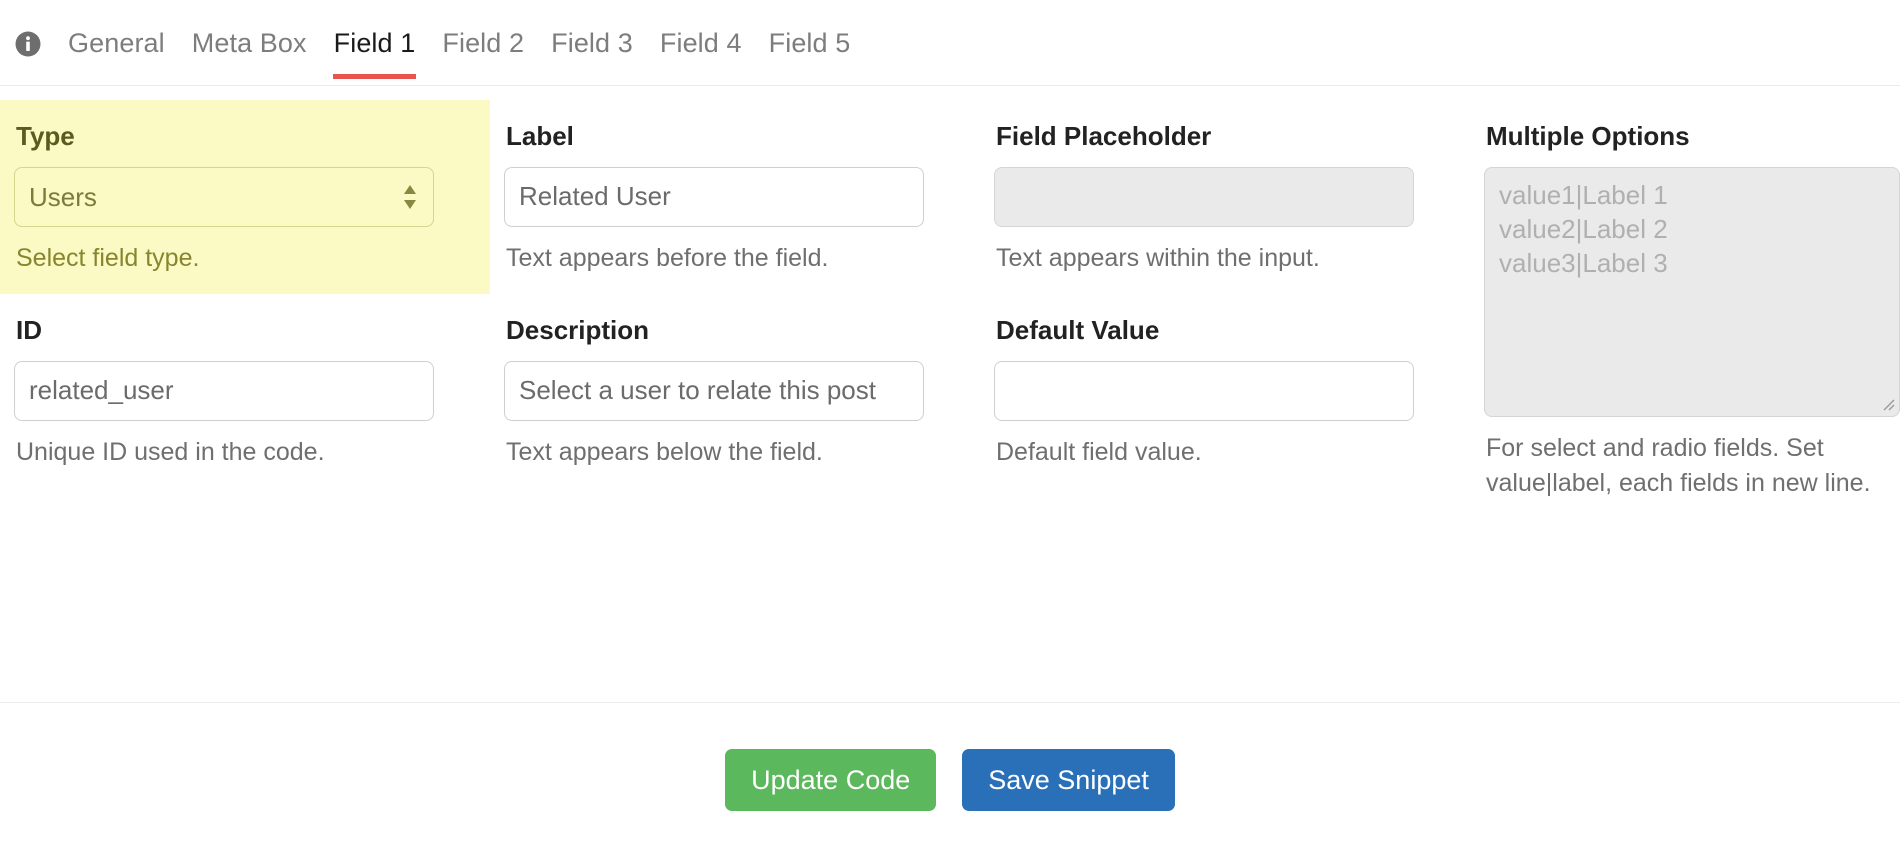  I want to click on tab-field-3: Field 3, so click(592, 43).